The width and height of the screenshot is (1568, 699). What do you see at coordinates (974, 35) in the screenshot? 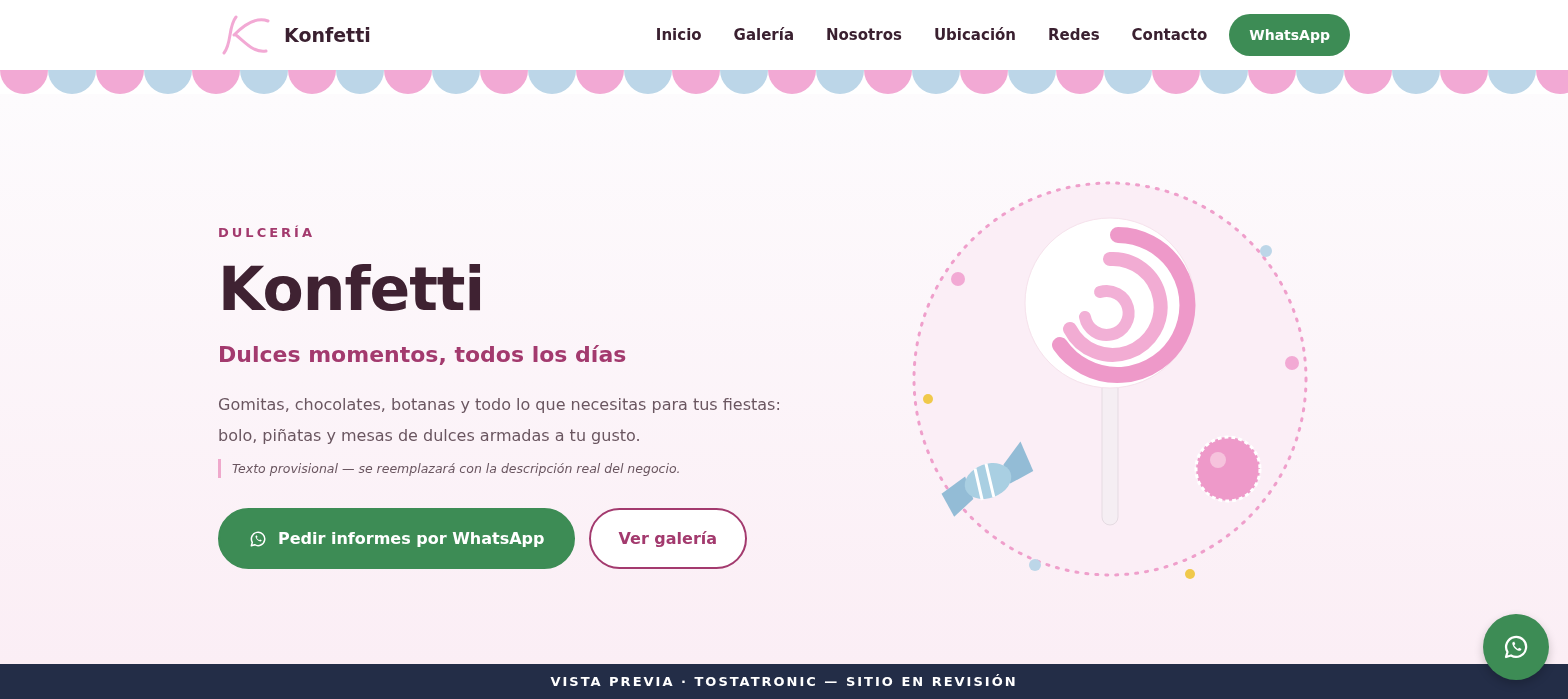
I see `nav-link: Ubicación` at bounding box center [974, 35].